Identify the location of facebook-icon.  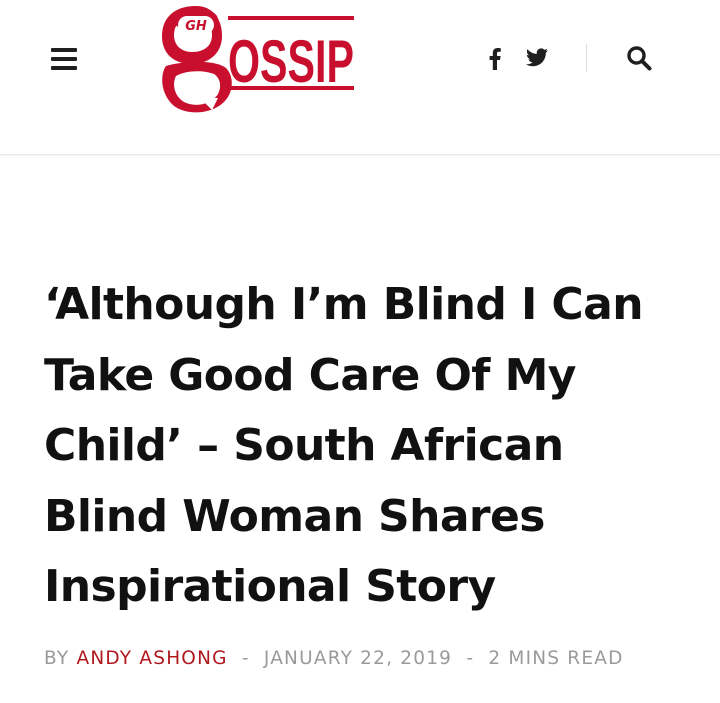
(495, 59).